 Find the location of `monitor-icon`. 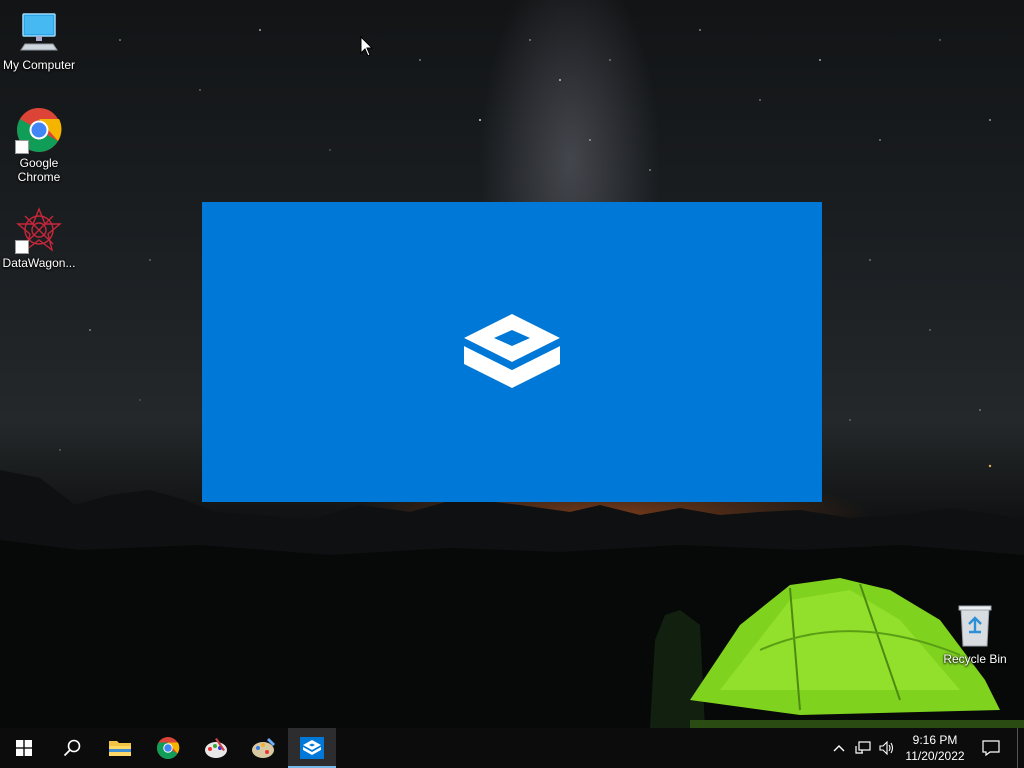

monitor-icon is located at coordinates (39, 32).